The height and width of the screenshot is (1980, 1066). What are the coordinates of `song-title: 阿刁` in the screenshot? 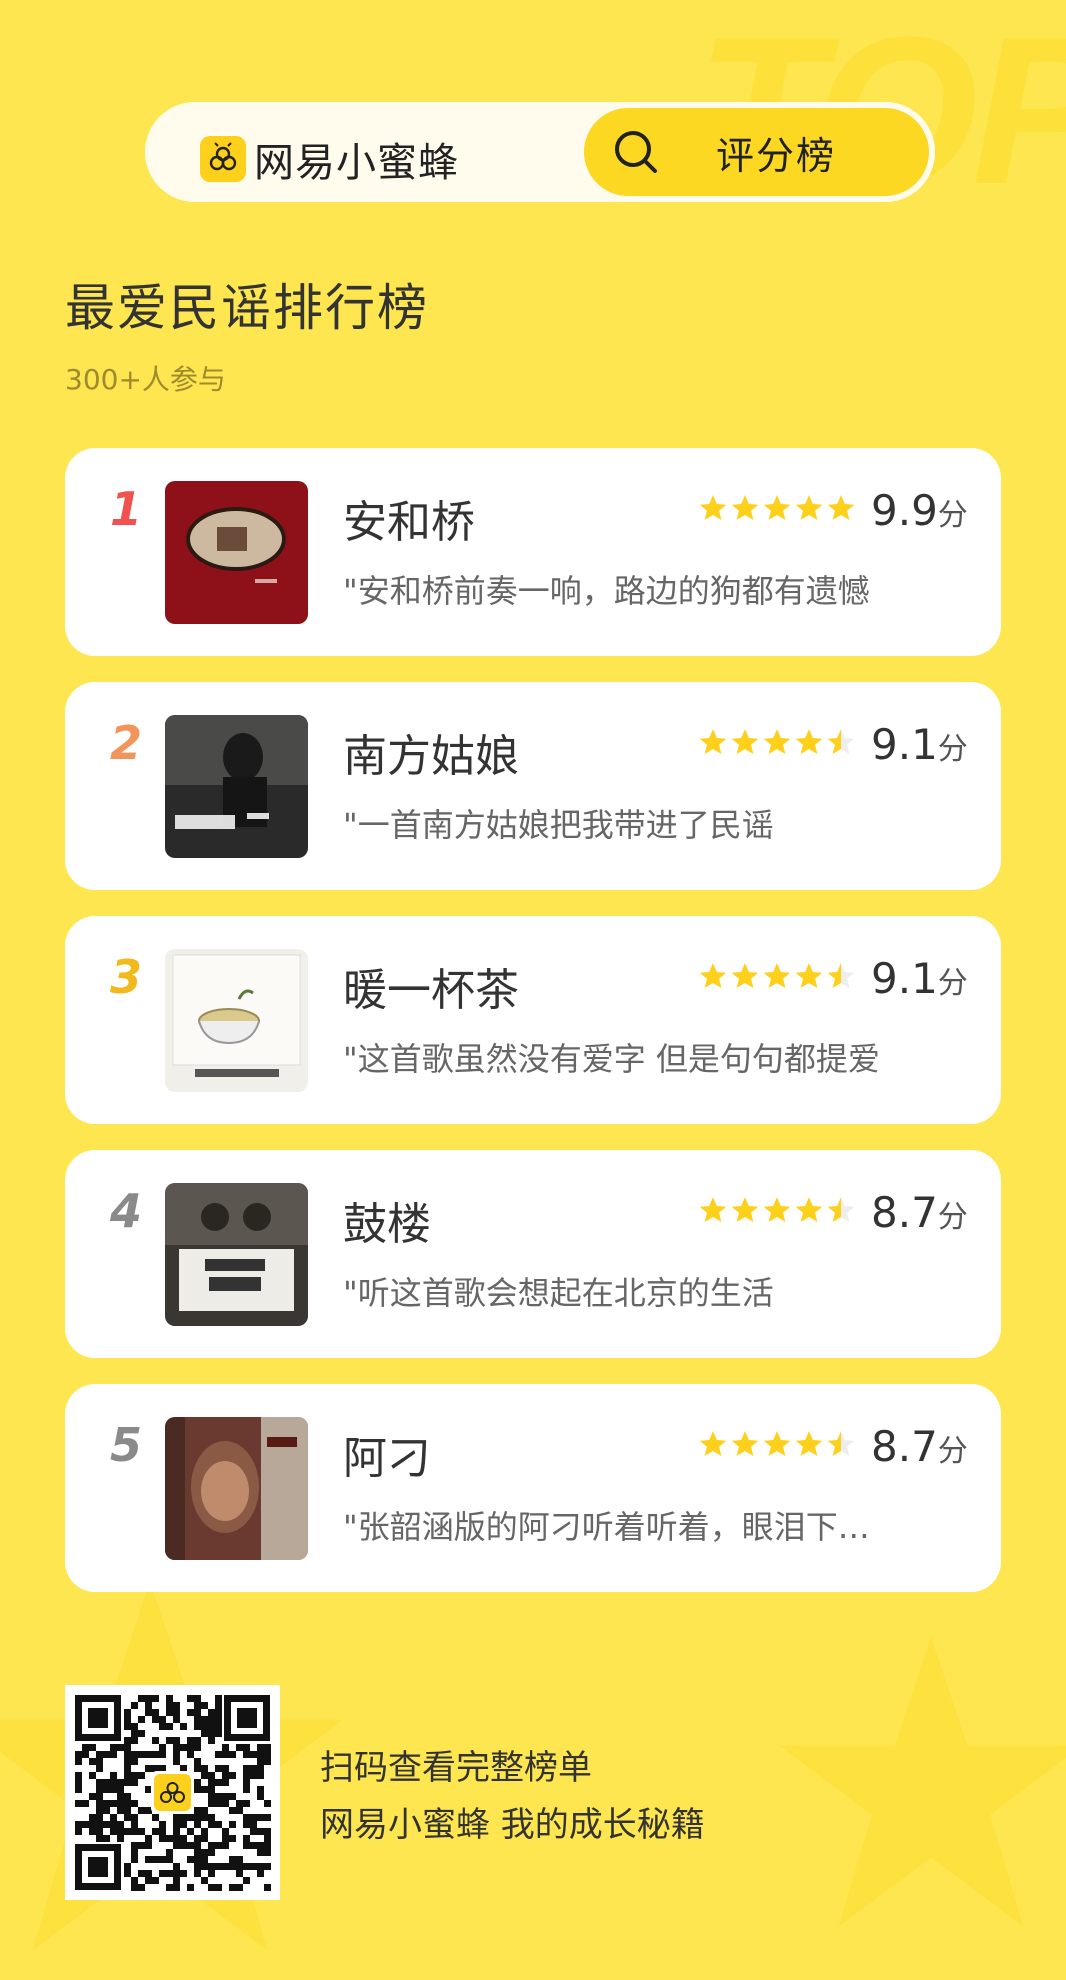 It's located at (387, 1458).